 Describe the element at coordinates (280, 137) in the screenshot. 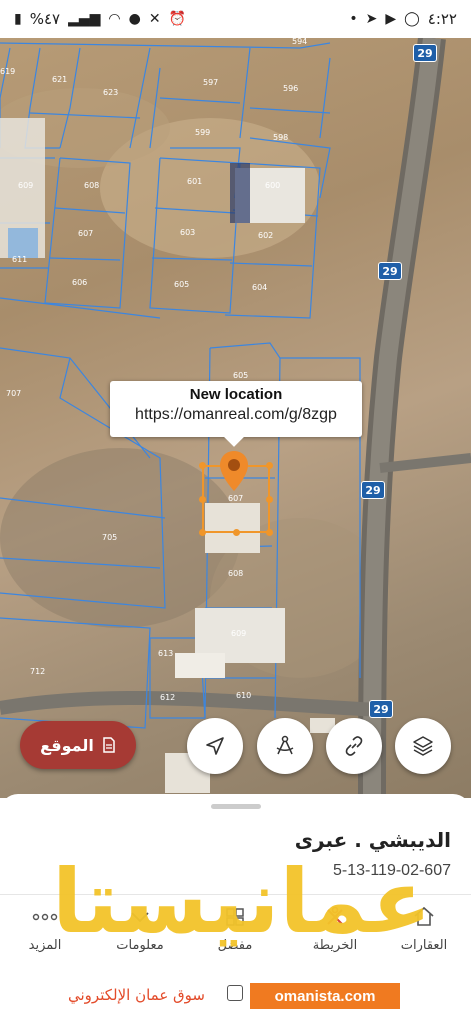

I see `svg-text: 598` at that location.